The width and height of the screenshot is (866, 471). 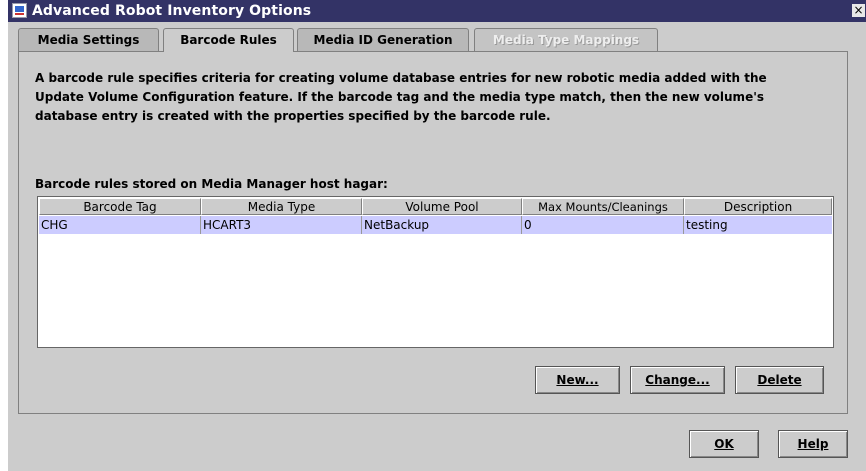 I want to click on close-icon: ×, so click(x=858, y=10).